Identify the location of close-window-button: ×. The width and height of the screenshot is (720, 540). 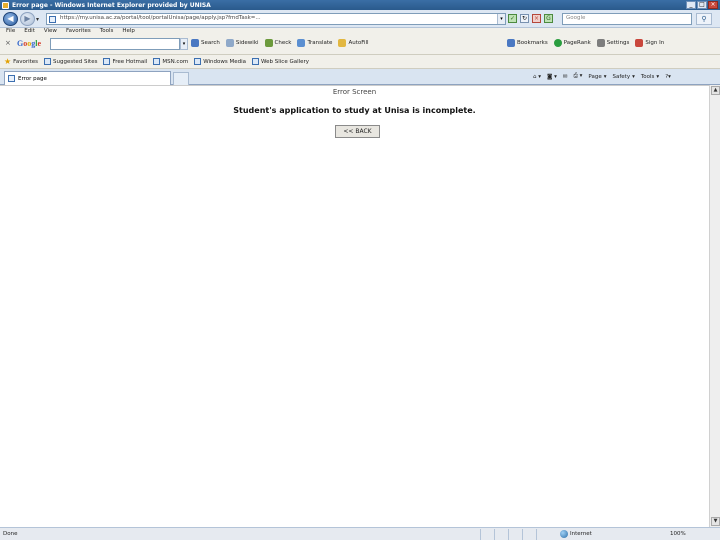
(713, 5).